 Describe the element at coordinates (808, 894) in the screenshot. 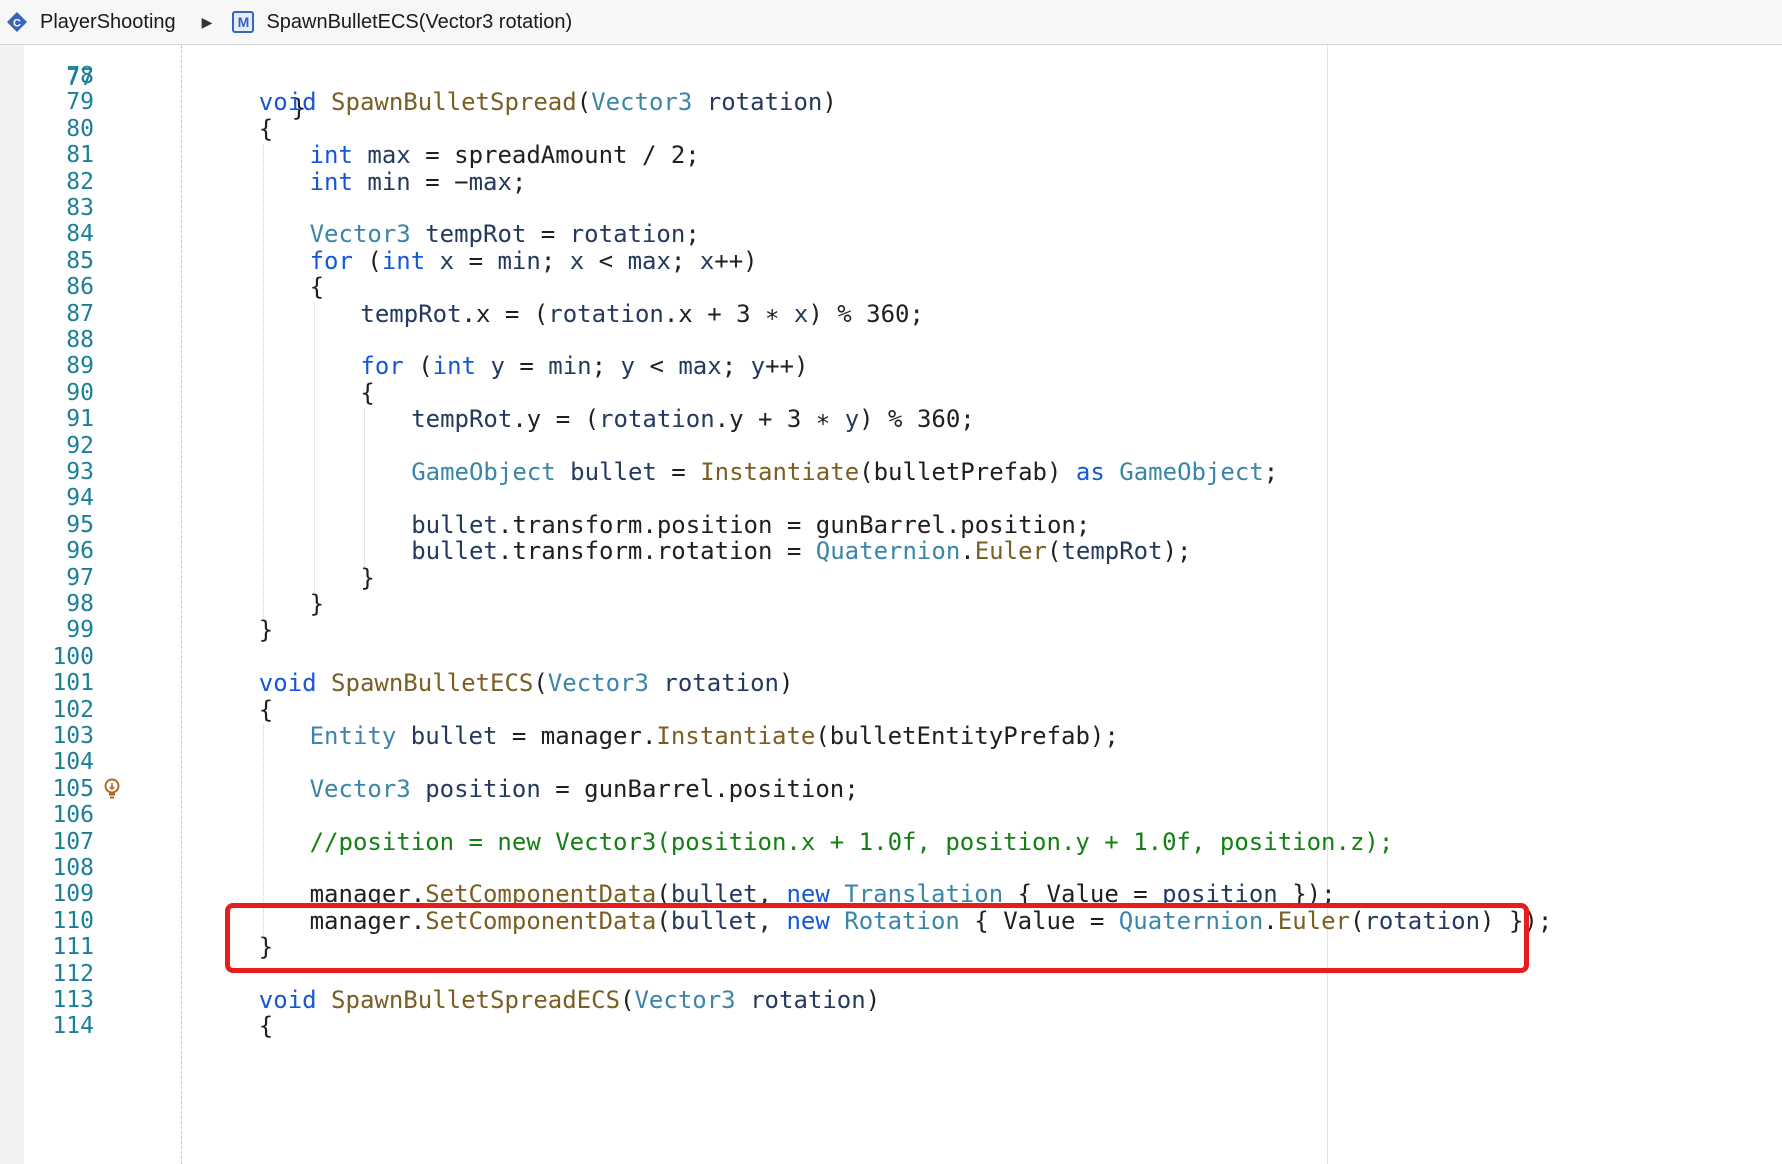

I see `code-token: new` at that location.